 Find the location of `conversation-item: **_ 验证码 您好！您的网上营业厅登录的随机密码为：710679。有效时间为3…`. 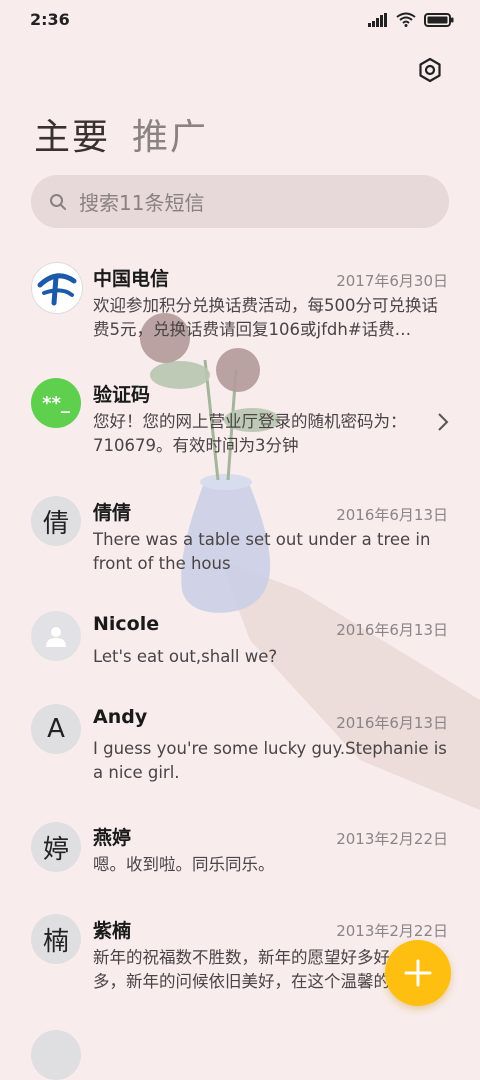

conversation-item: **_ 验证码 您好！您的网上营业厅登录的随机密码为：710679。有效时间为3… is located at coordinates (240, 427).